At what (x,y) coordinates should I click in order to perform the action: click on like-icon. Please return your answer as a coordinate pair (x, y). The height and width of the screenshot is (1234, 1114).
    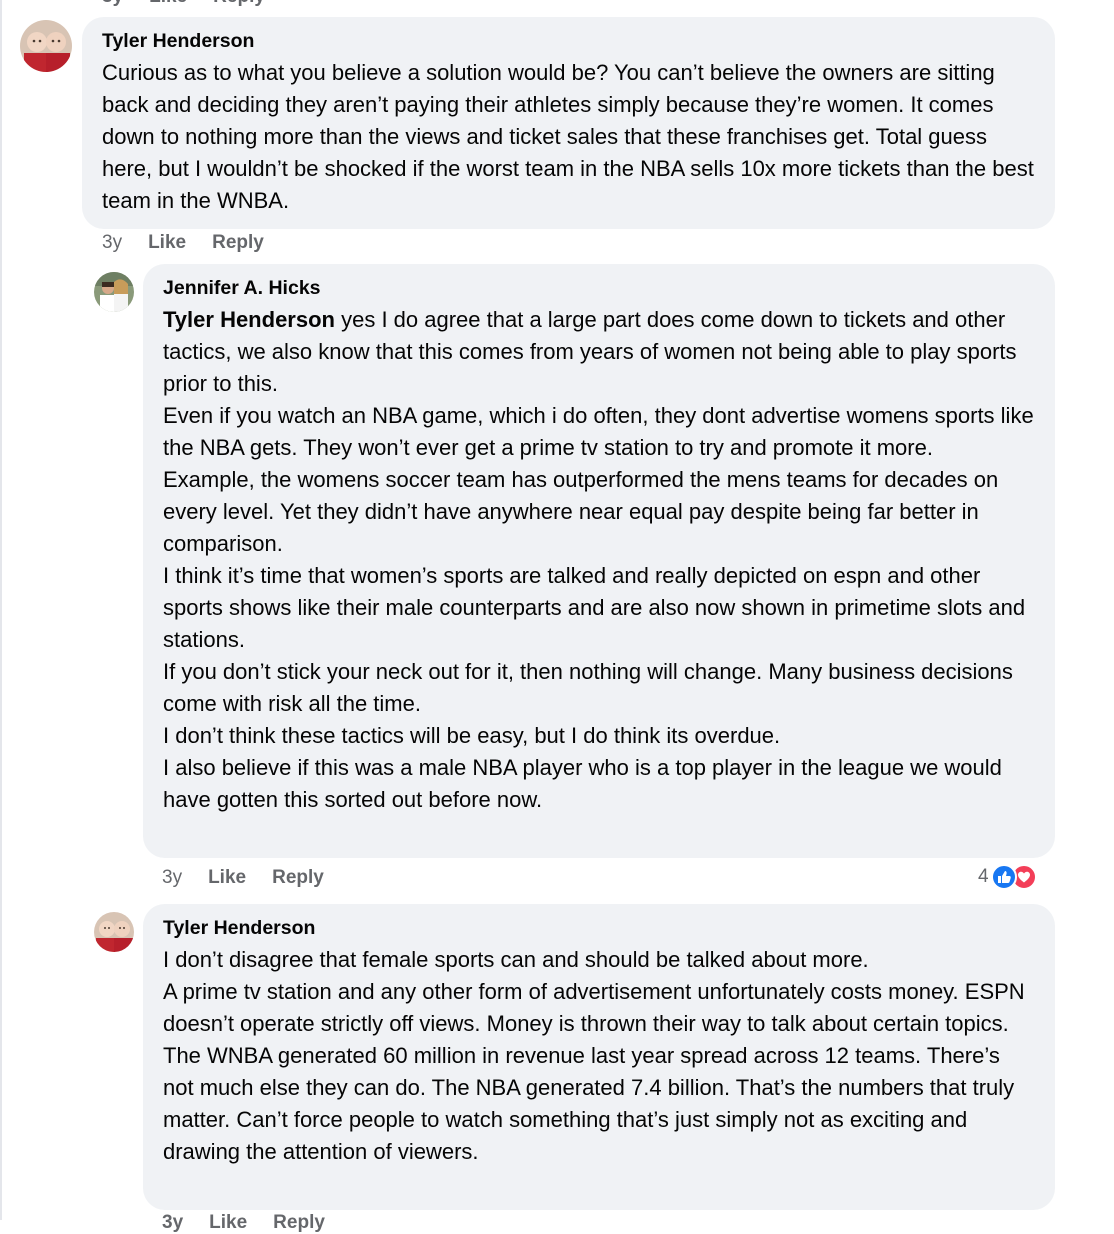
    Looking at the image, I should click on (1003, 877).